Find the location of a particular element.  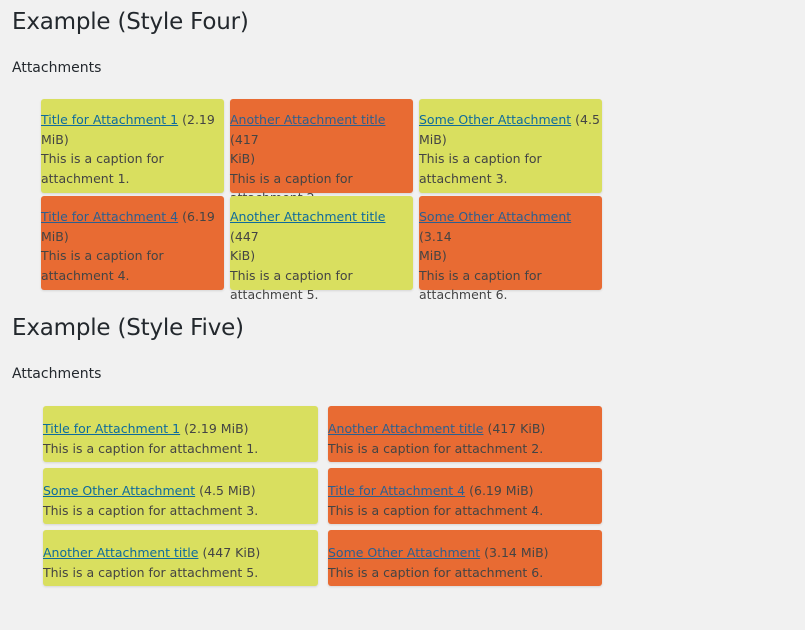

attachment-size: (4.5 is located at coordinates (587, 119).